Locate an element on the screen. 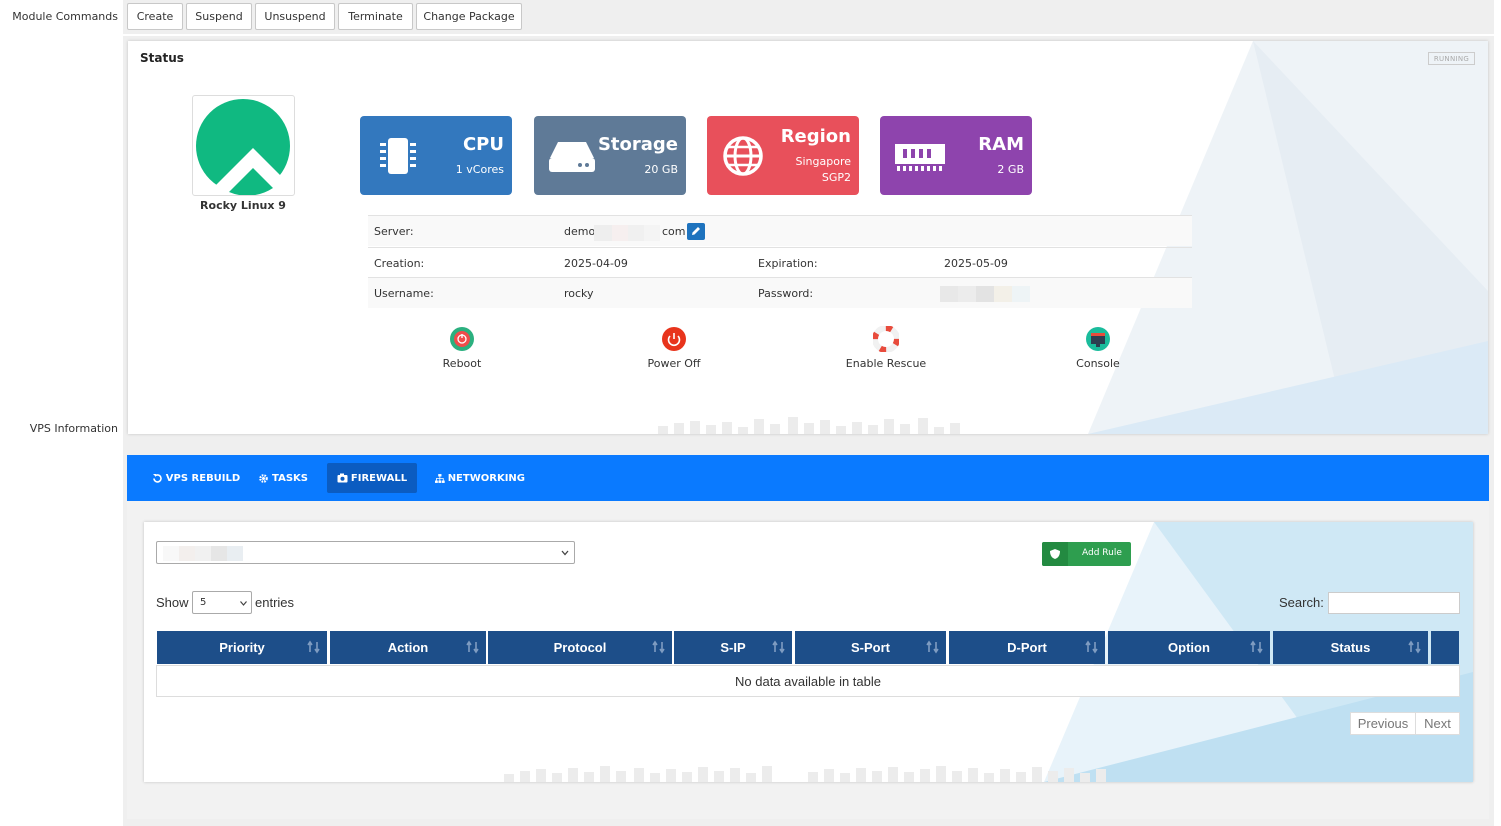 The image size is (1501, 826). expiration-label: Expiration: is located at coordinates (788, 263).